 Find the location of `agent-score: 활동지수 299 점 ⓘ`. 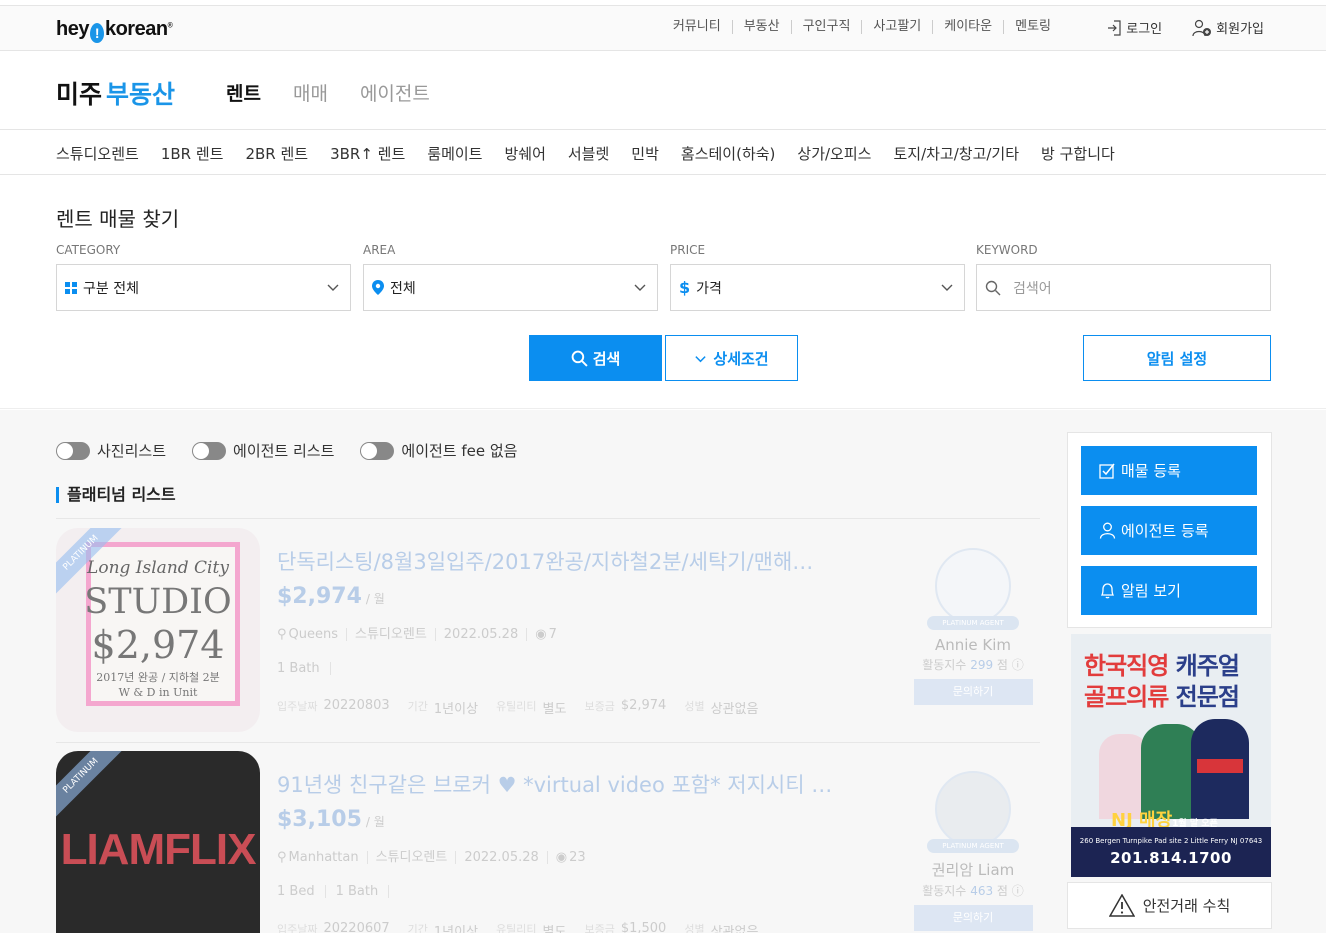

agent-score: 활동지수 299 점 ⓘ is located at coordinates (973, 665).